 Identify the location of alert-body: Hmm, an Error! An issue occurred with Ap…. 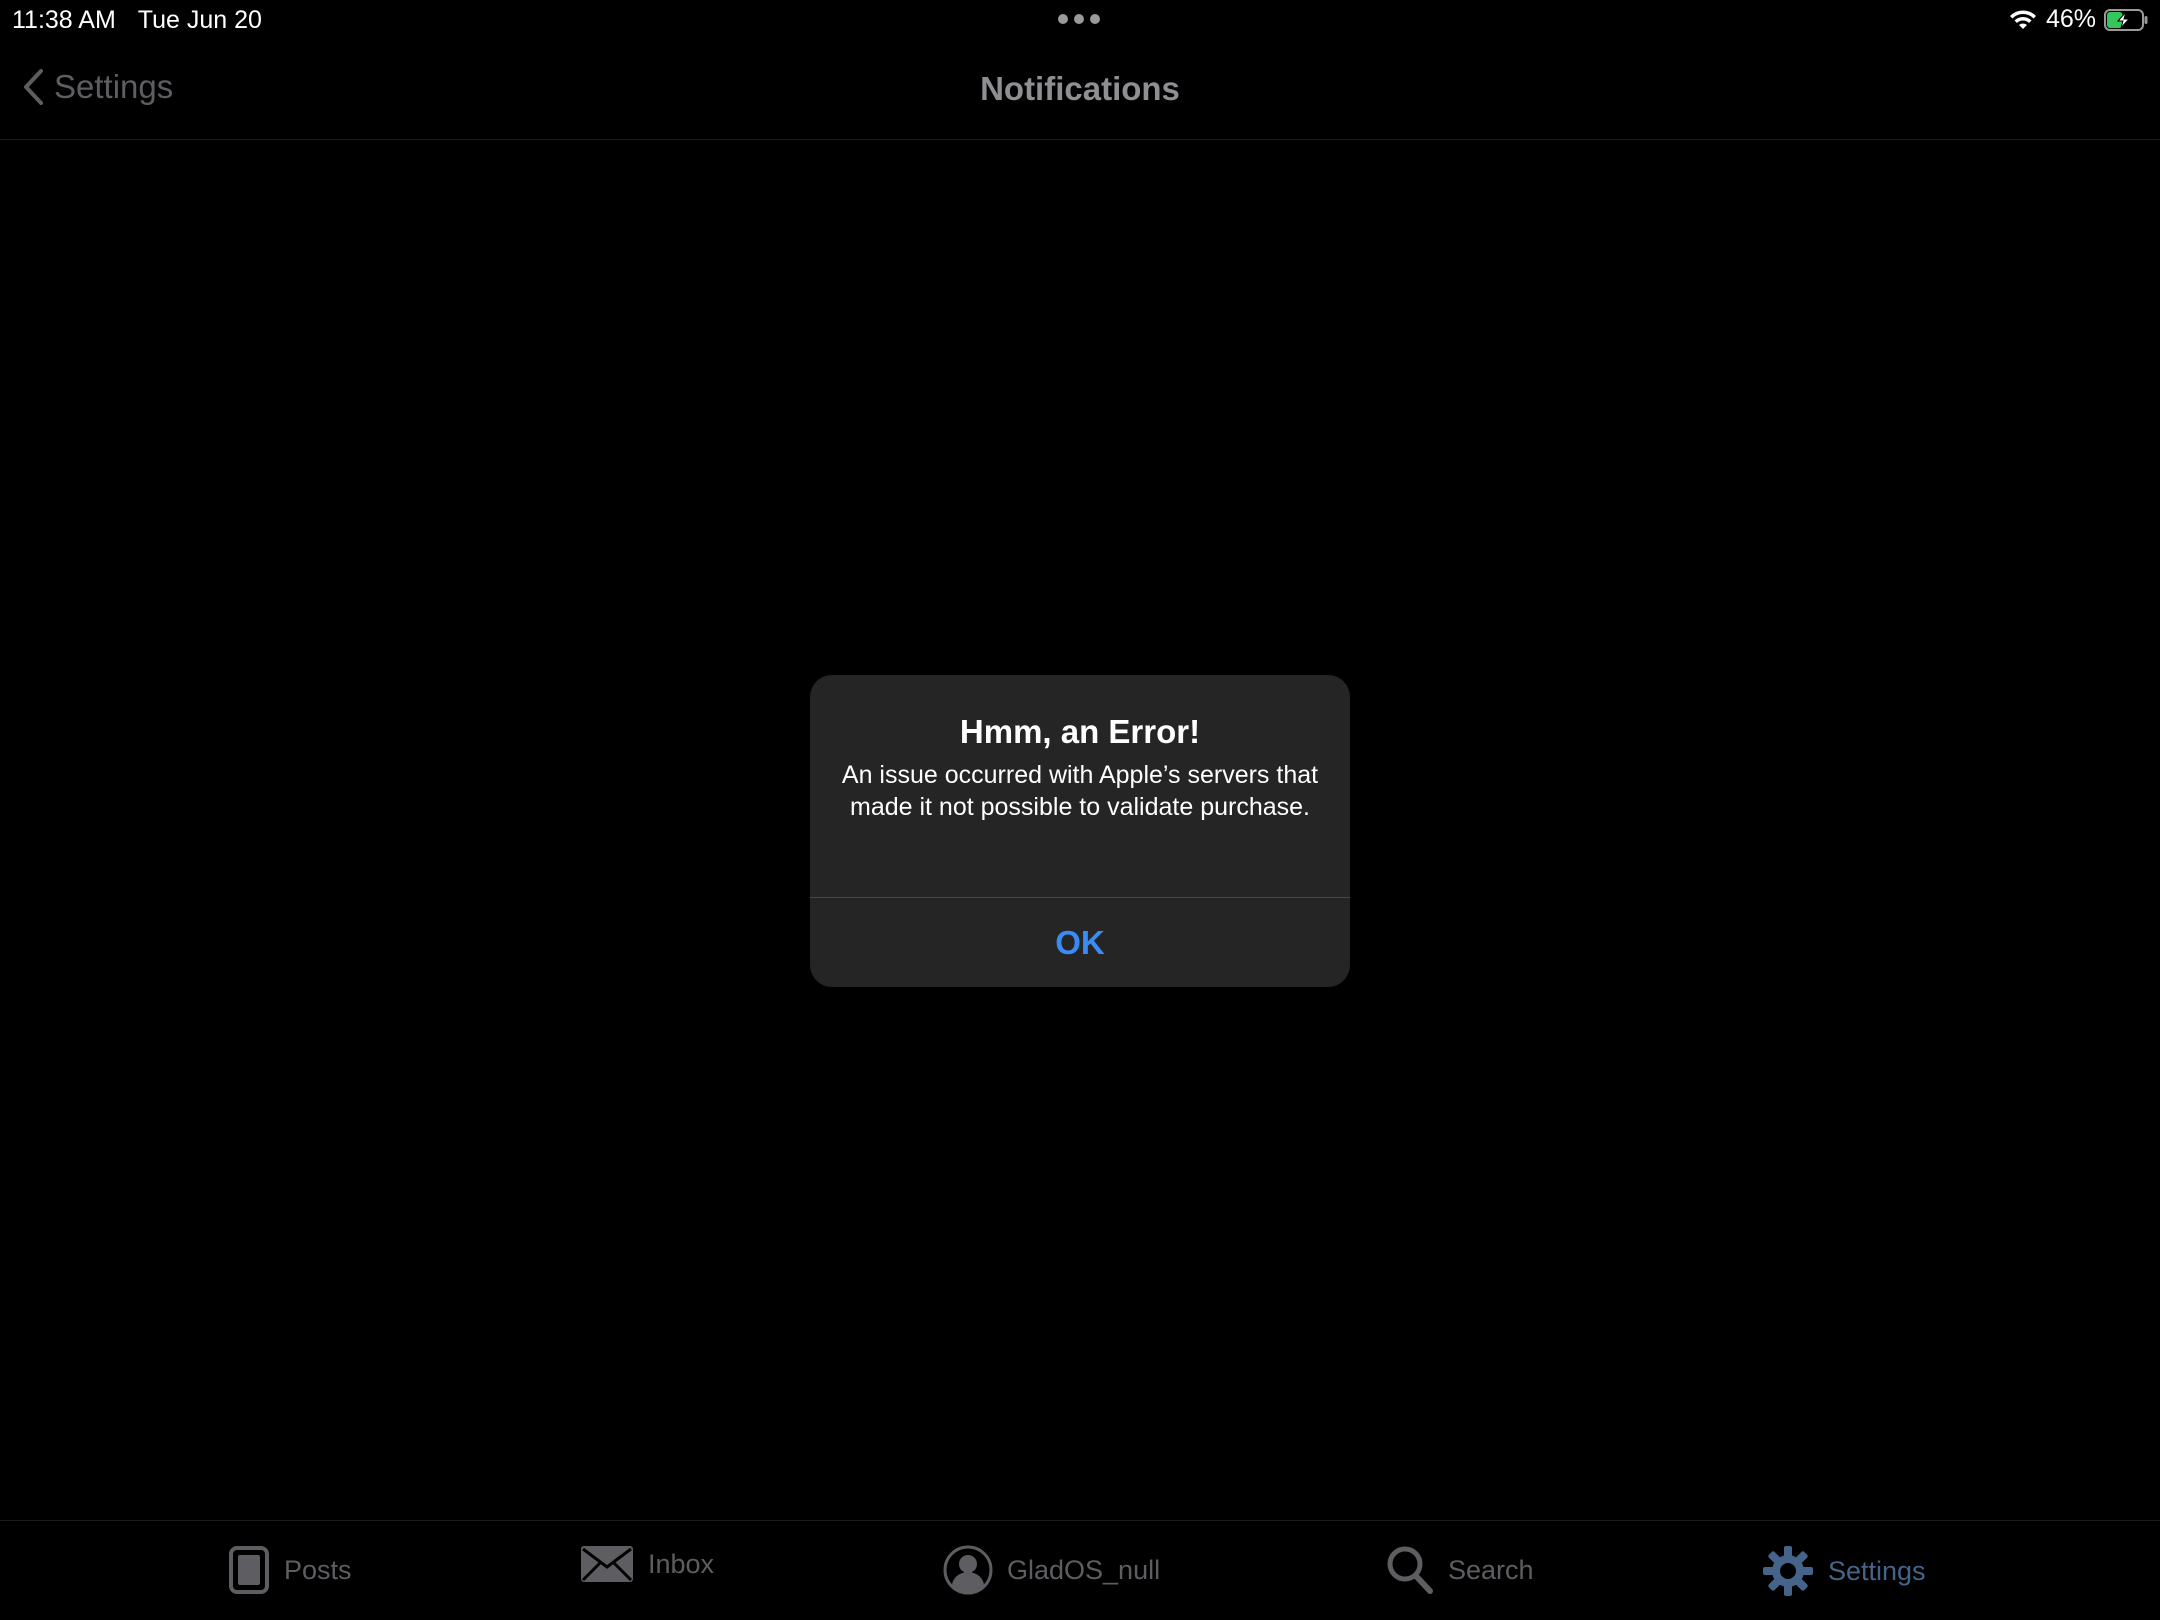
(1080, 786).